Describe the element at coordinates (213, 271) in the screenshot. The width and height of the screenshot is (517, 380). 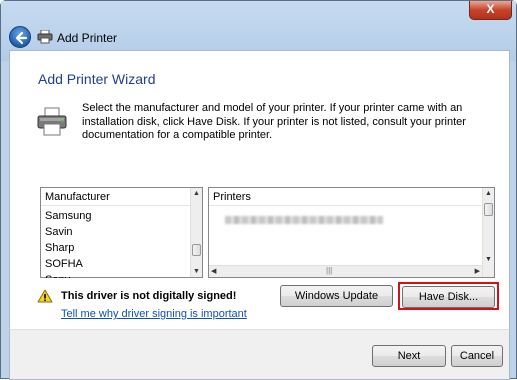
I see `scroll-left-icon: ◀` at that location.